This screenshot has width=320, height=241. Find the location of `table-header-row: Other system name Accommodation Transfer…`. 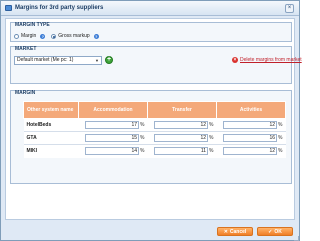

table-header-row: Other system name Accommodation Transfer… is located at coordinates (154, 110).